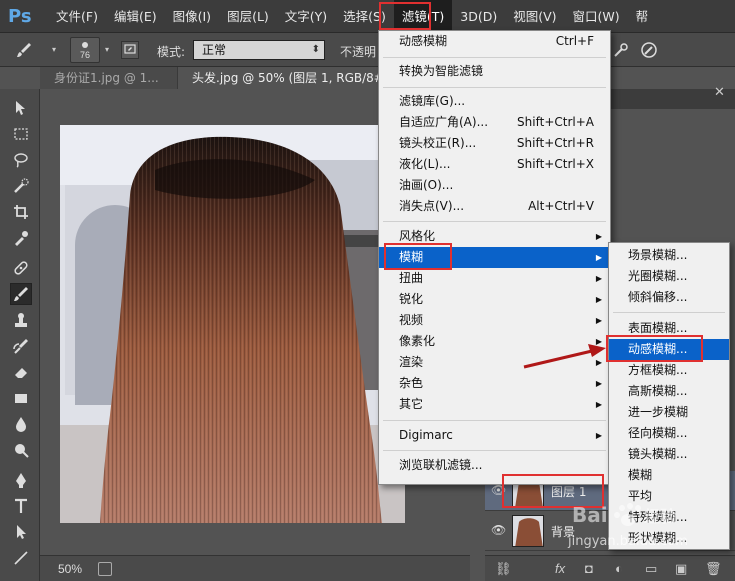 This screenshot has width=735, height=581. I want to click on airbrush-icon, so click(621, 50).